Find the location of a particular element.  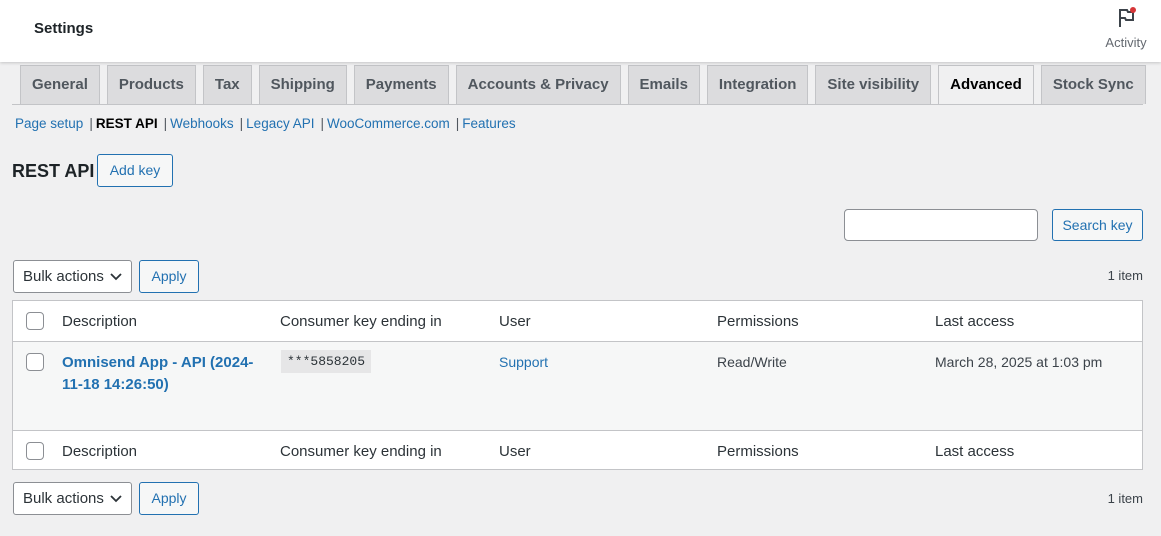

column-last-access-footer: Last access is located at coordinates (974, 451).